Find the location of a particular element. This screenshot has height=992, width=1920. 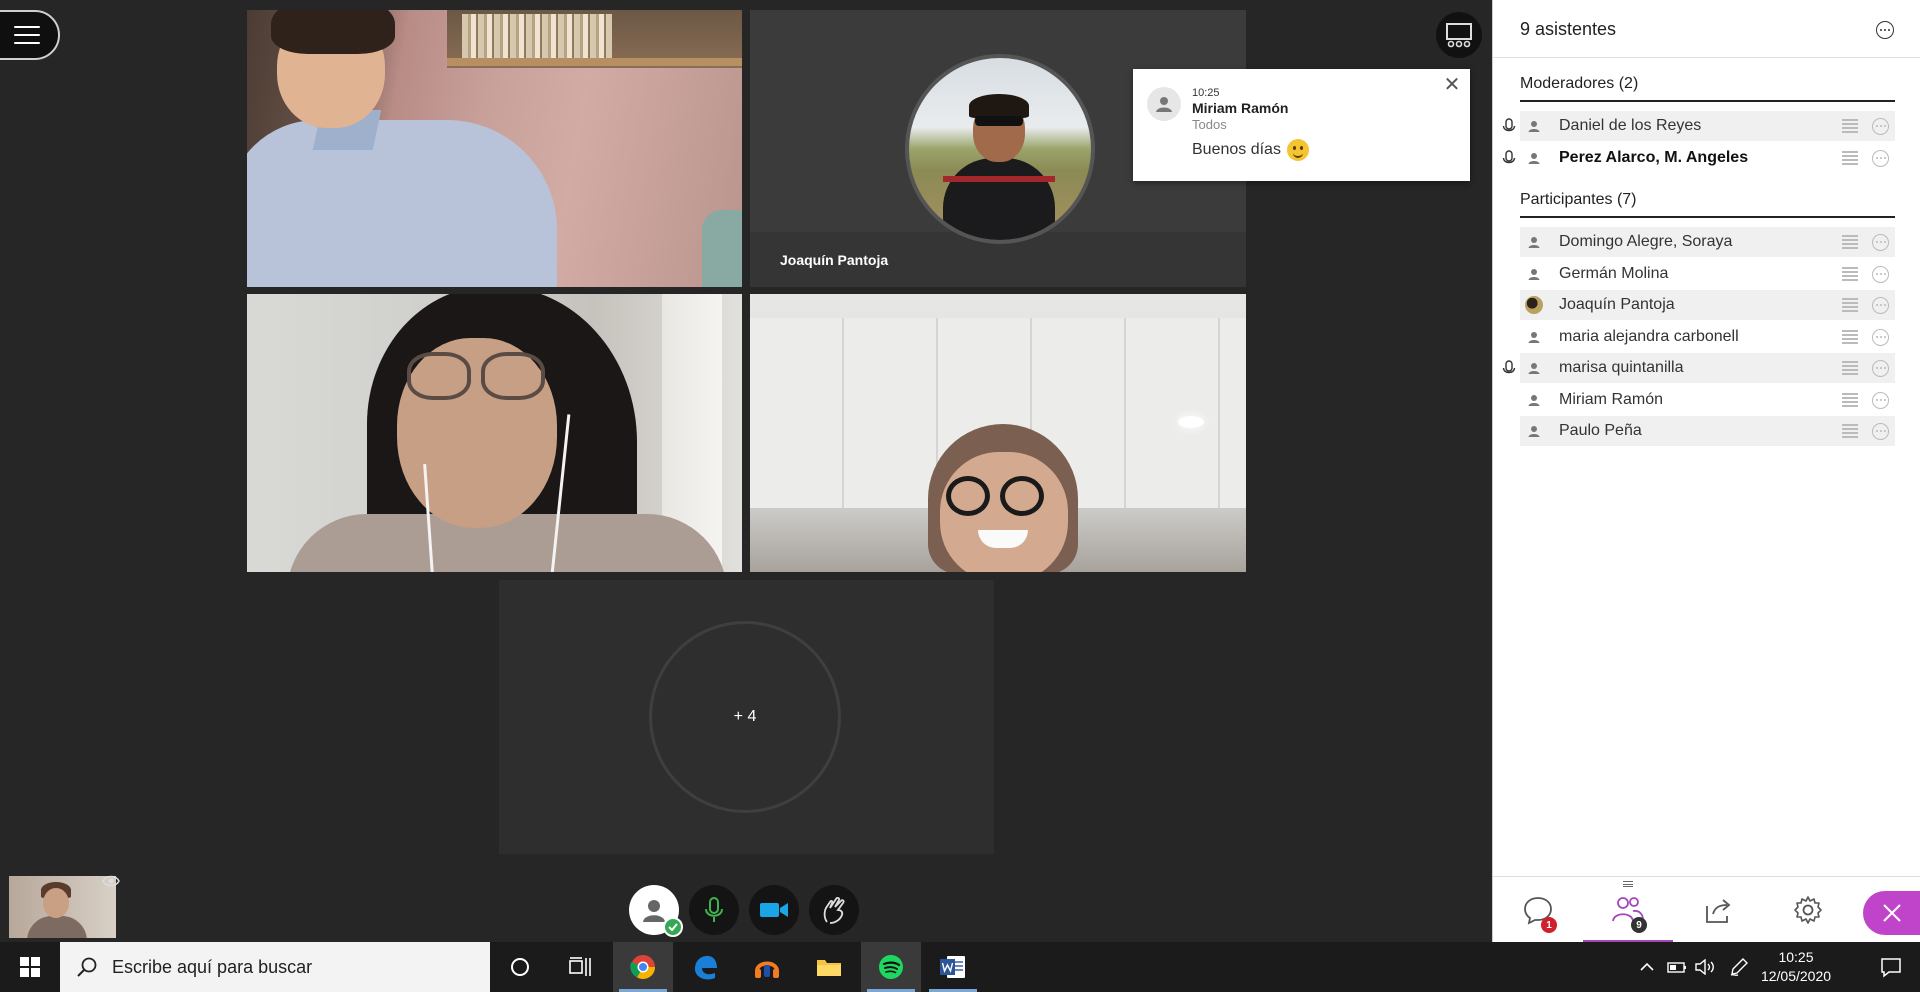

settings-tab is located at coordinates (1808, 910).